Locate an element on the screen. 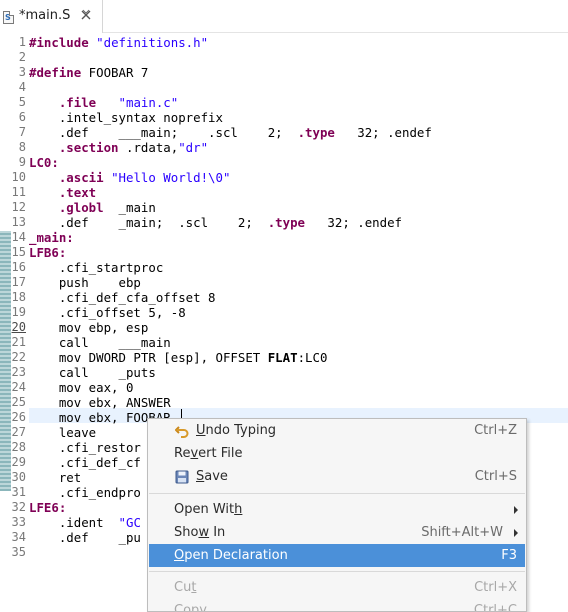 The width and height of the screenshot is (568, 612). code-line: 24 mov eax, 0 is located at coordinates (284, 387).